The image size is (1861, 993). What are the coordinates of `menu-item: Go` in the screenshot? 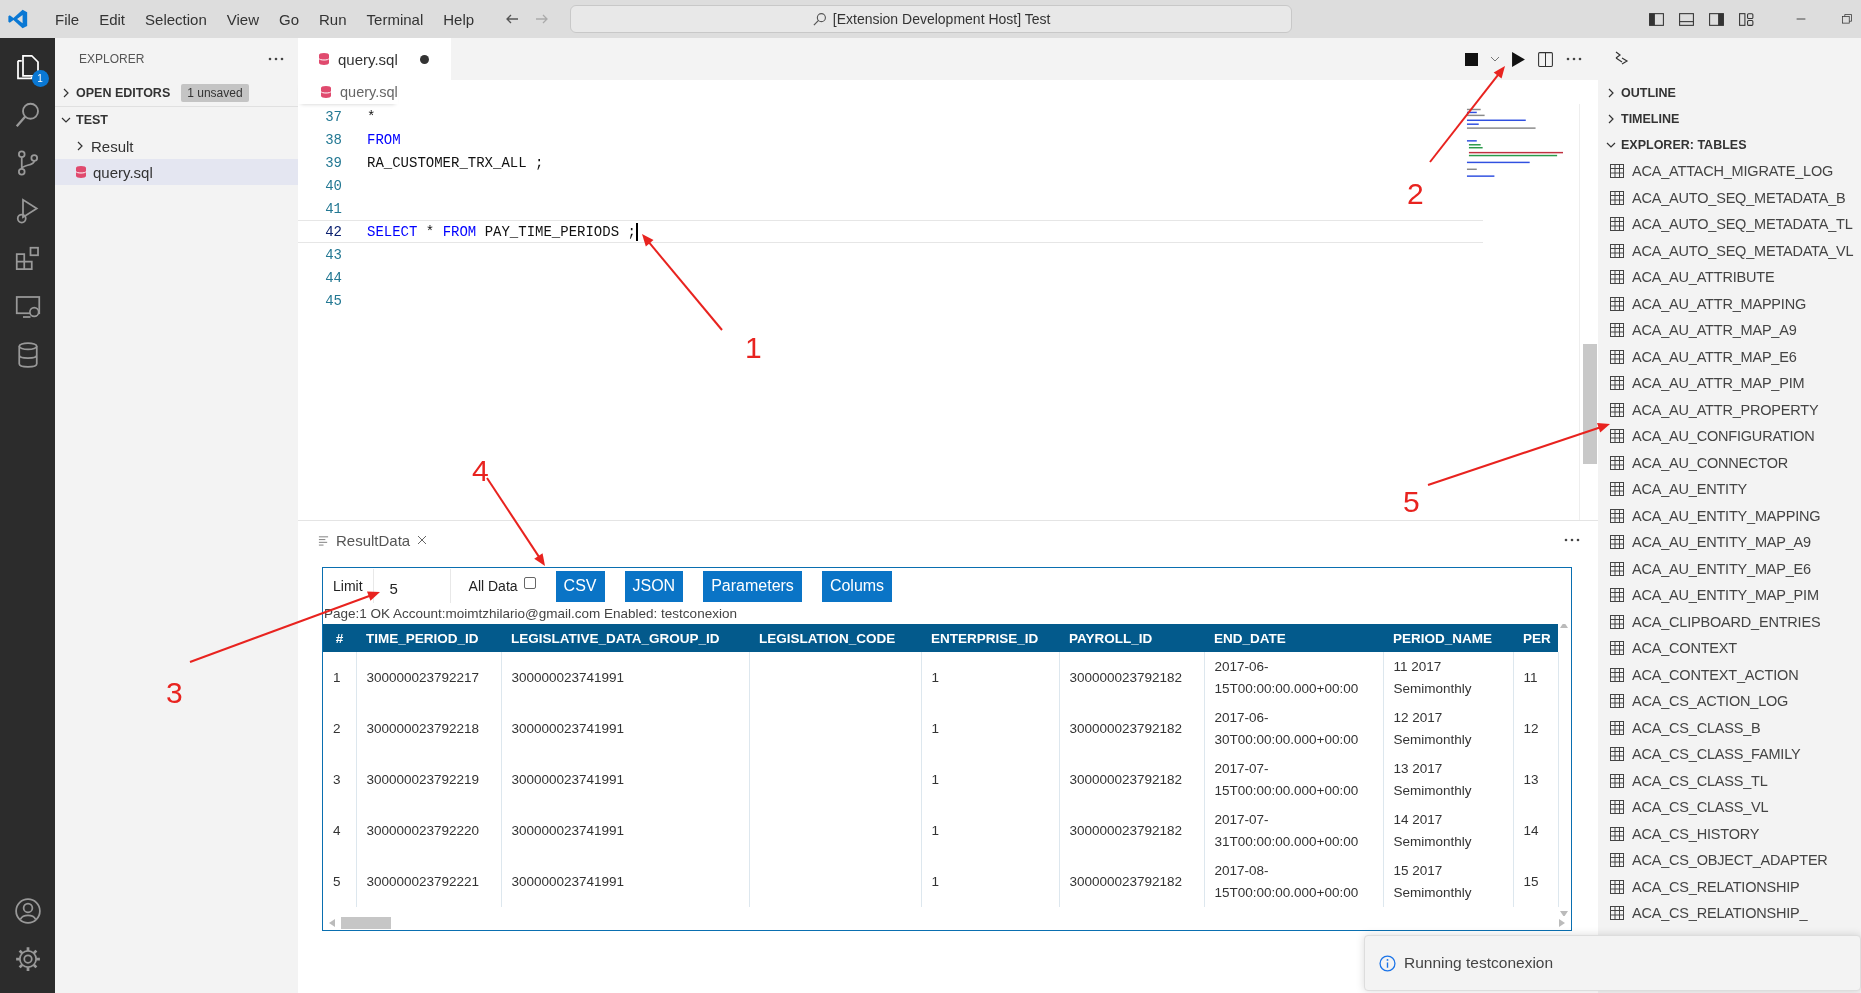 It's located at (289, 19).